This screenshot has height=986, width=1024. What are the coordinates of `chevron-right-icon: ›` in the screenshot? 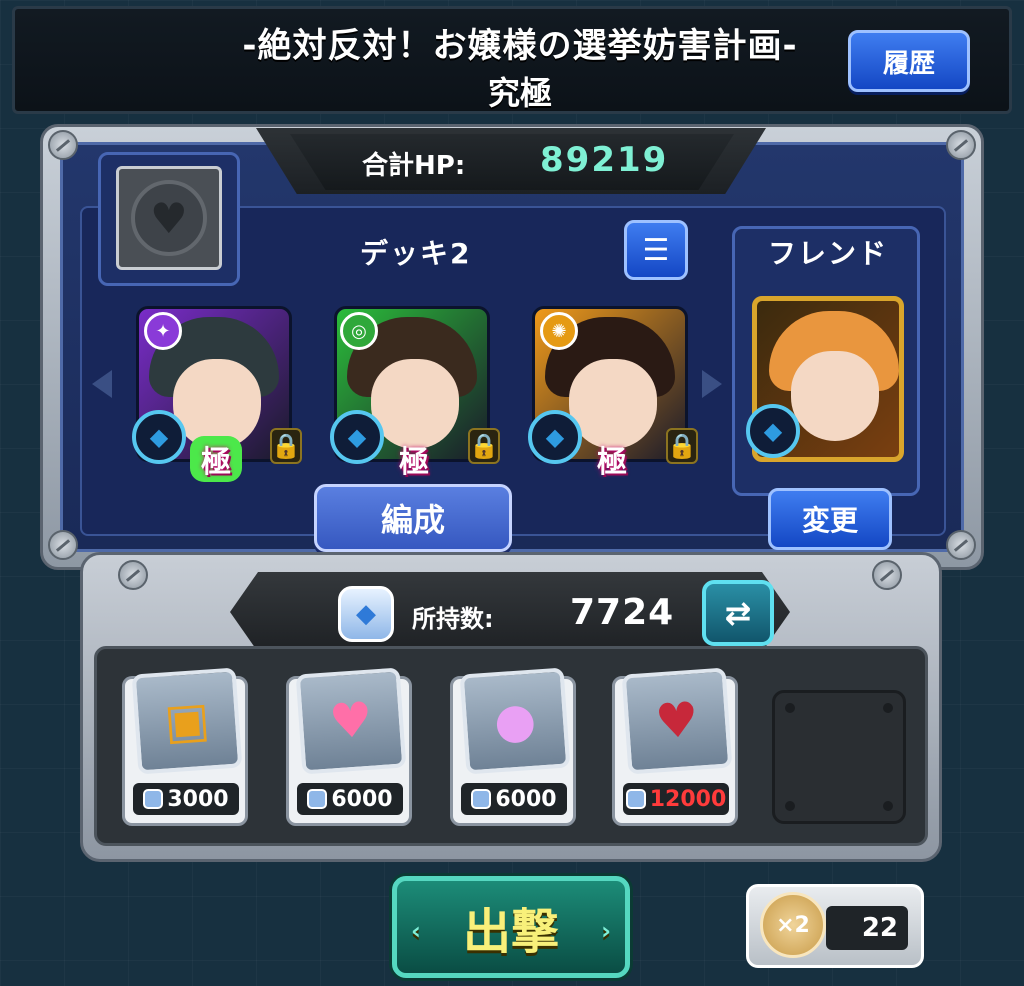 It's located at (606, 931).